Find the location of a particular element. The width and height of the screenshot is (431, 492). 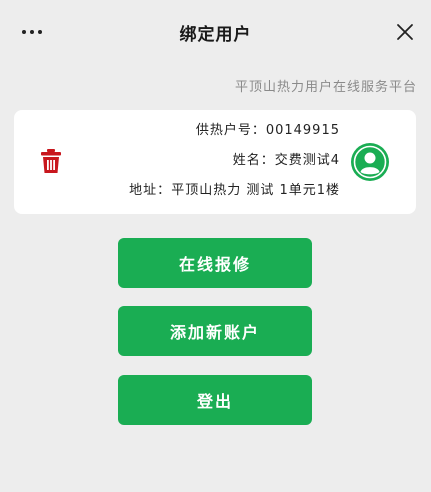

account-number-line: 供热户号：00149915 is located at coordinates (268, 131).